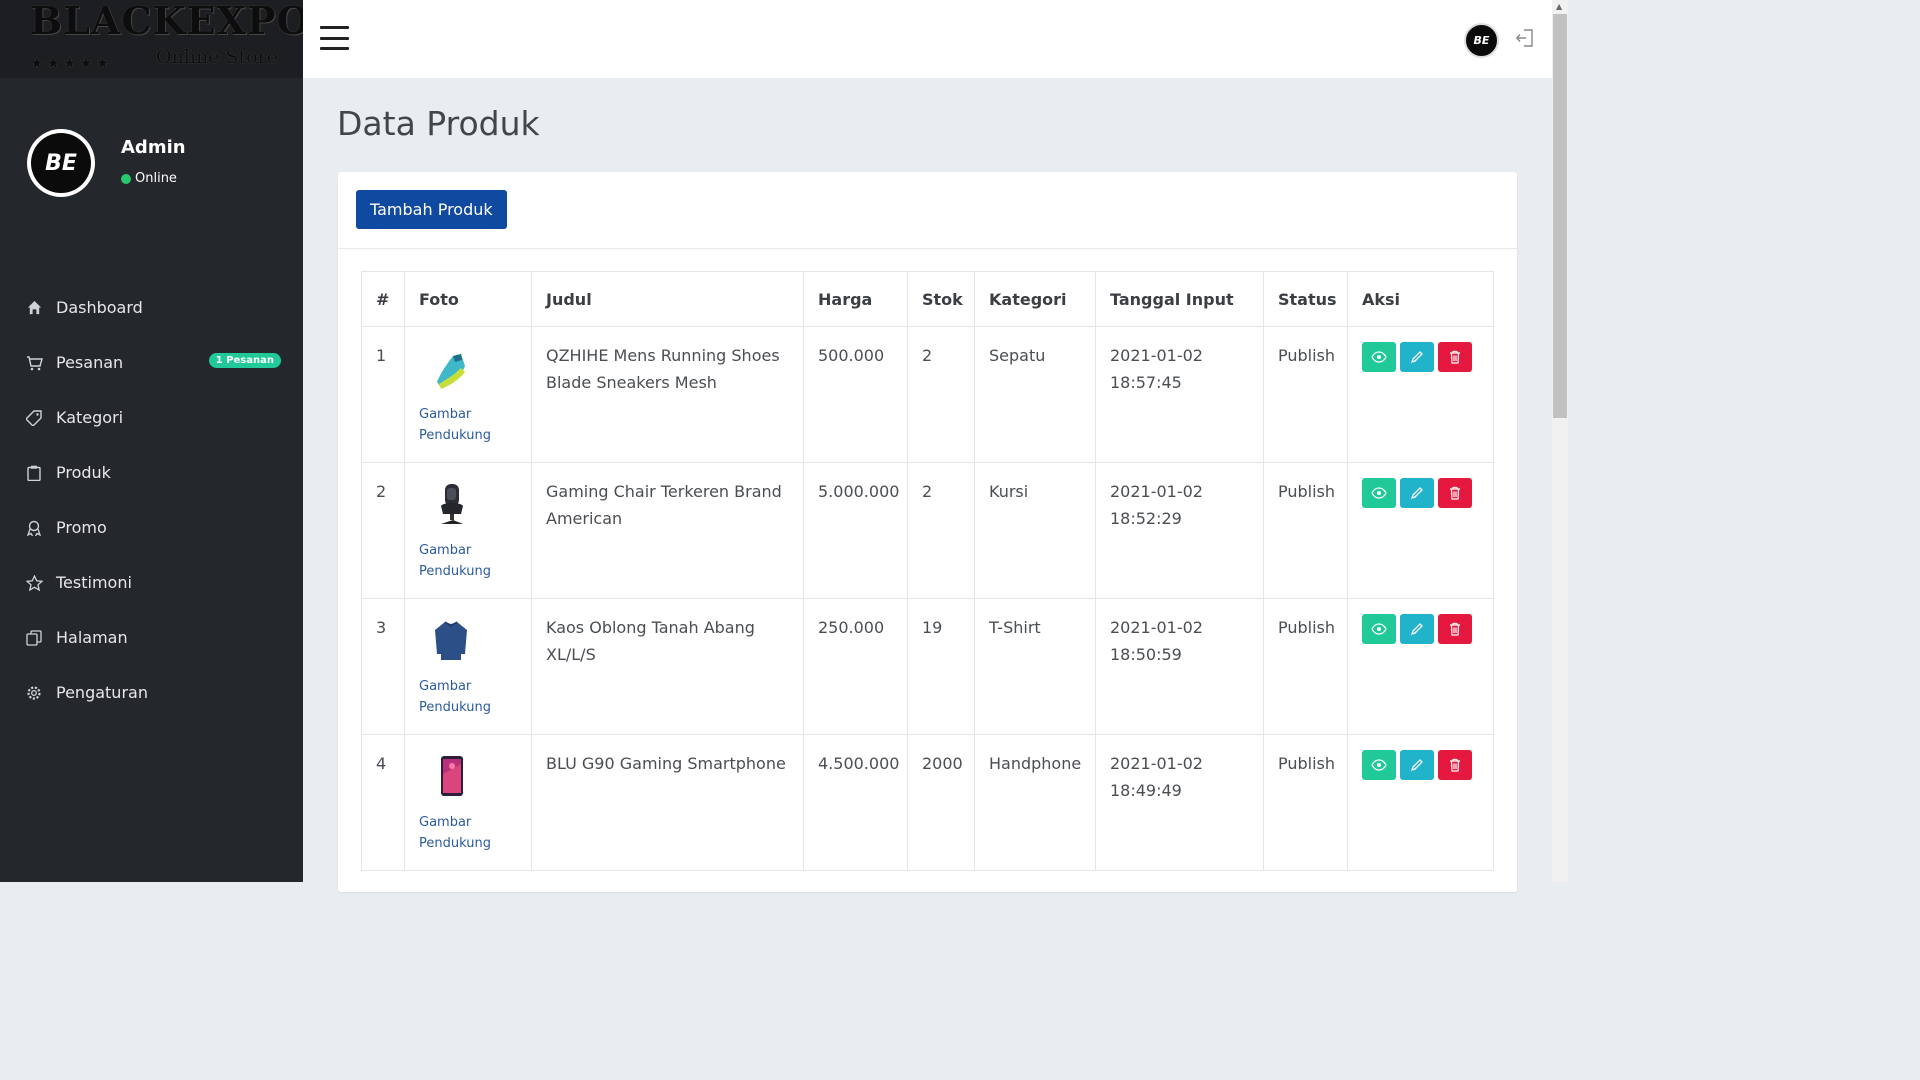  I want to click on product-title: Gaming Chair Terkeren Brand American, so click(667, 530).